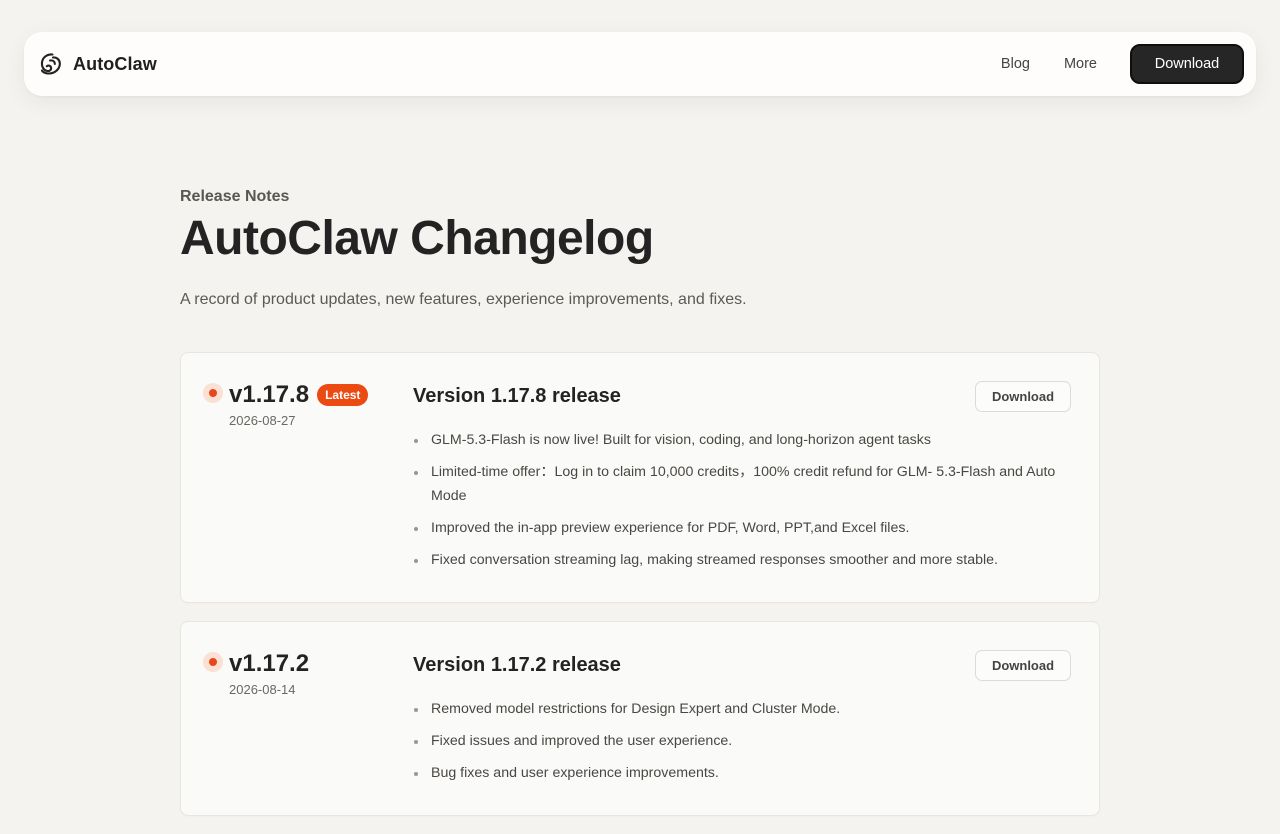 The width and height of the screenshot is (1280, 834). What do you see at coordinates (297, 480) in the screenshot?
I see `release-meta: v1.17.8 Latest 2026-08-27` at bounding box center [297, 480].